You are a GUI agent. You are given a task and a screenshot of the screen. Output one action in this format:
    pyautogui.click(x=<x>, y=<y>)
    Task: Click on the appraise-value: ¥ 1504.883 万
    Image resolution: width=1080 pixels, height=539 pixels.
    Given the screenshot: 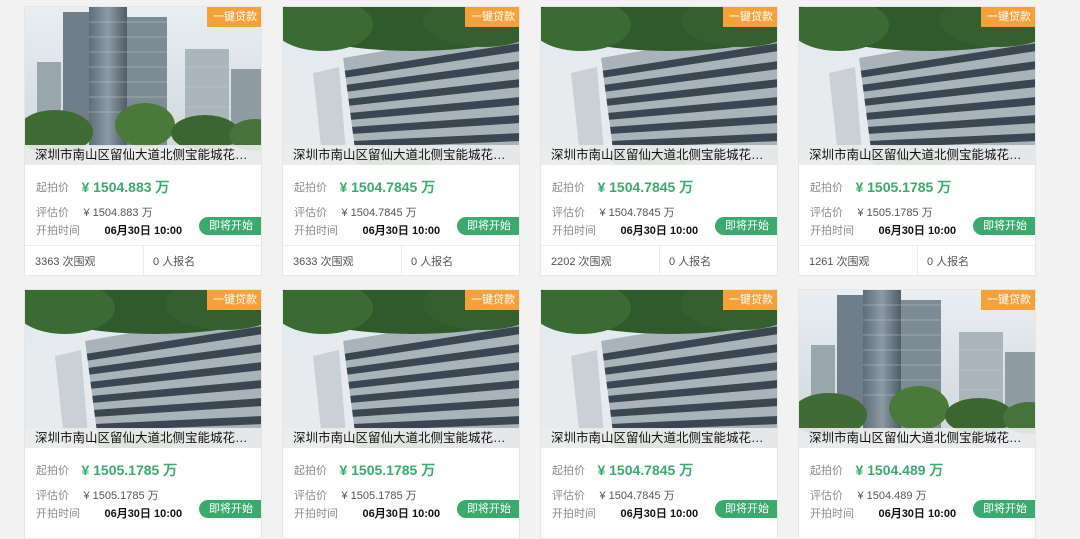 What is the action you would take?
    pyautogui.click(x=118, y=213)
    